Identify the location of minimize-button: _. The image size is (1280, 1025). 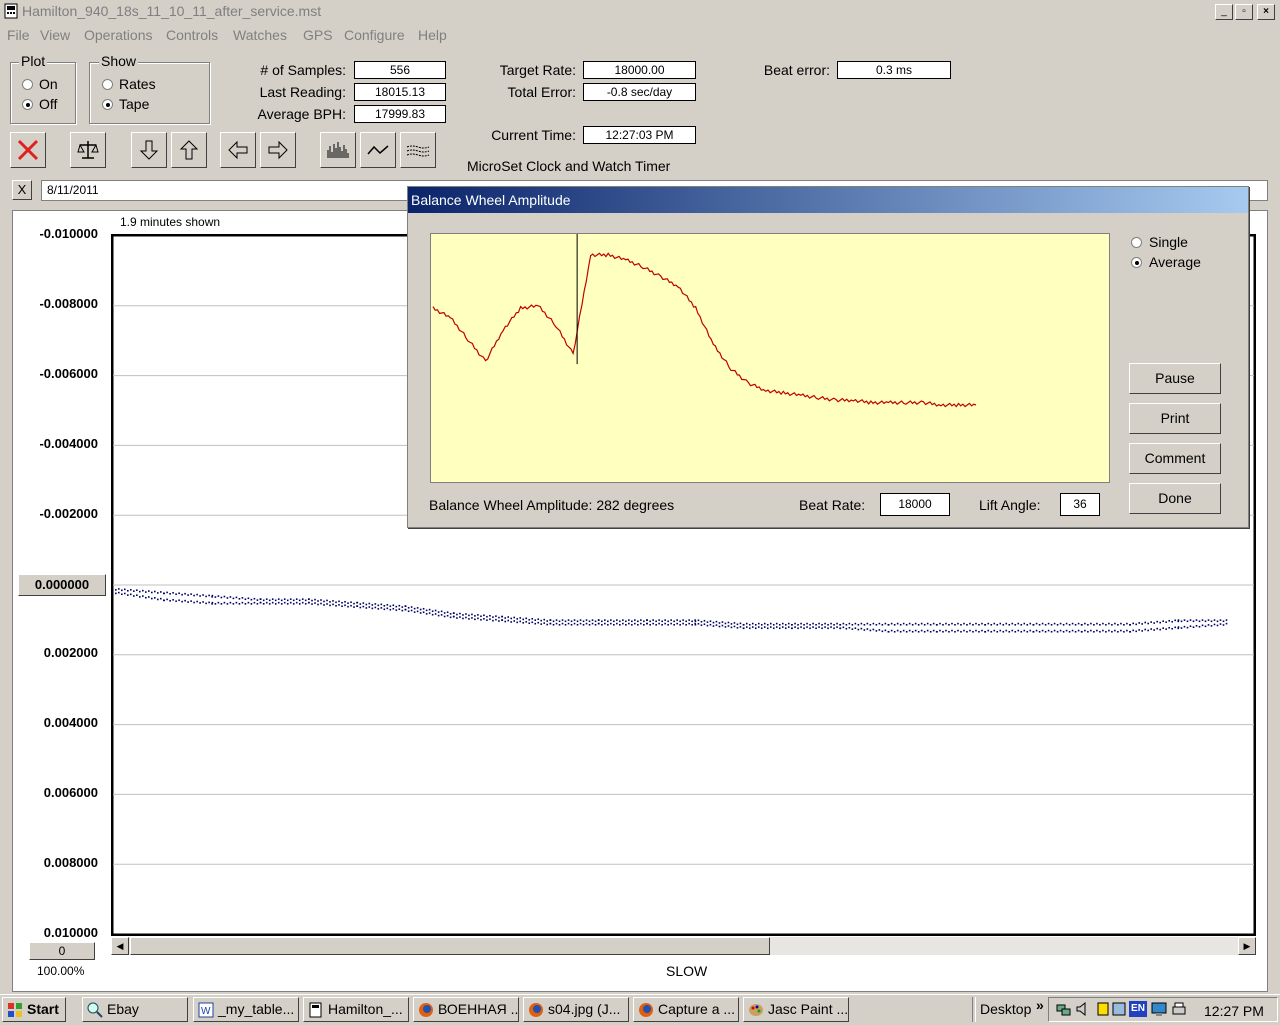
(1224, 12).